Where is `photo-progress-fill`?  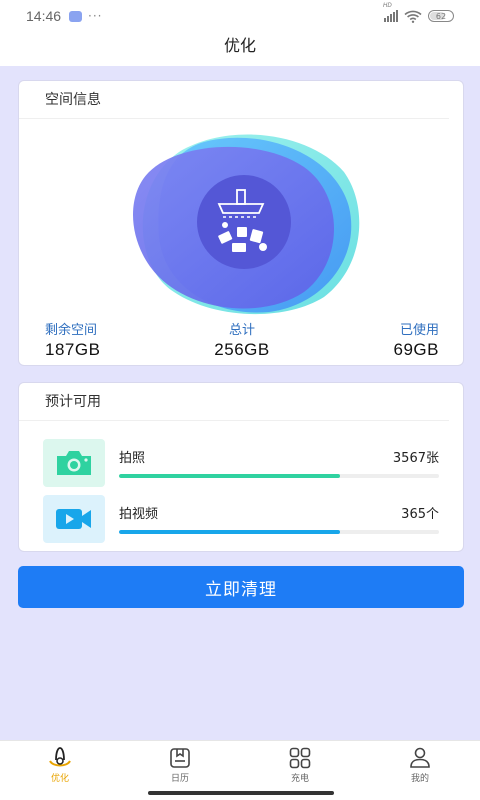 photo-progress-fill is located at coordinates (229, 476).